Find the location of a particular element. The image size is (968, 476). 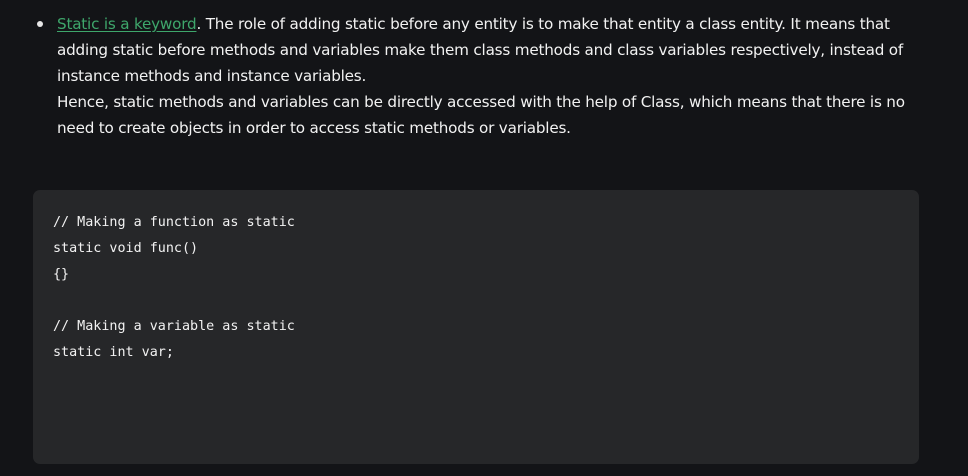

code-line: {} is located at coordinates (61, 274).